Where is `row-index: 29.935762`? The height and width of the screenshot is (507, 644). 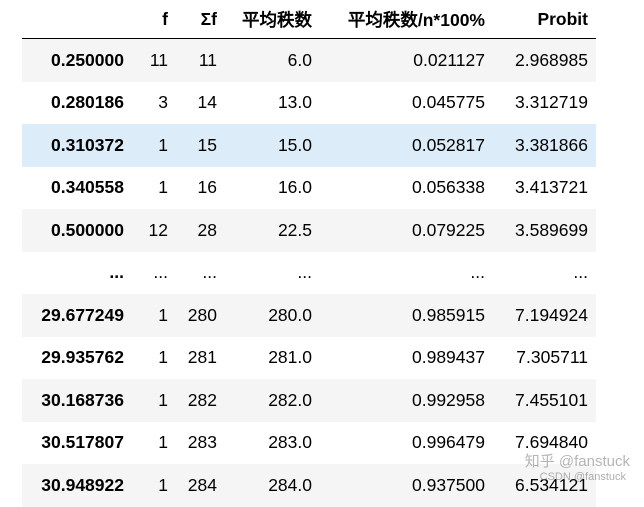
row-index: 29.935762 is located at coordinates (77, 357).